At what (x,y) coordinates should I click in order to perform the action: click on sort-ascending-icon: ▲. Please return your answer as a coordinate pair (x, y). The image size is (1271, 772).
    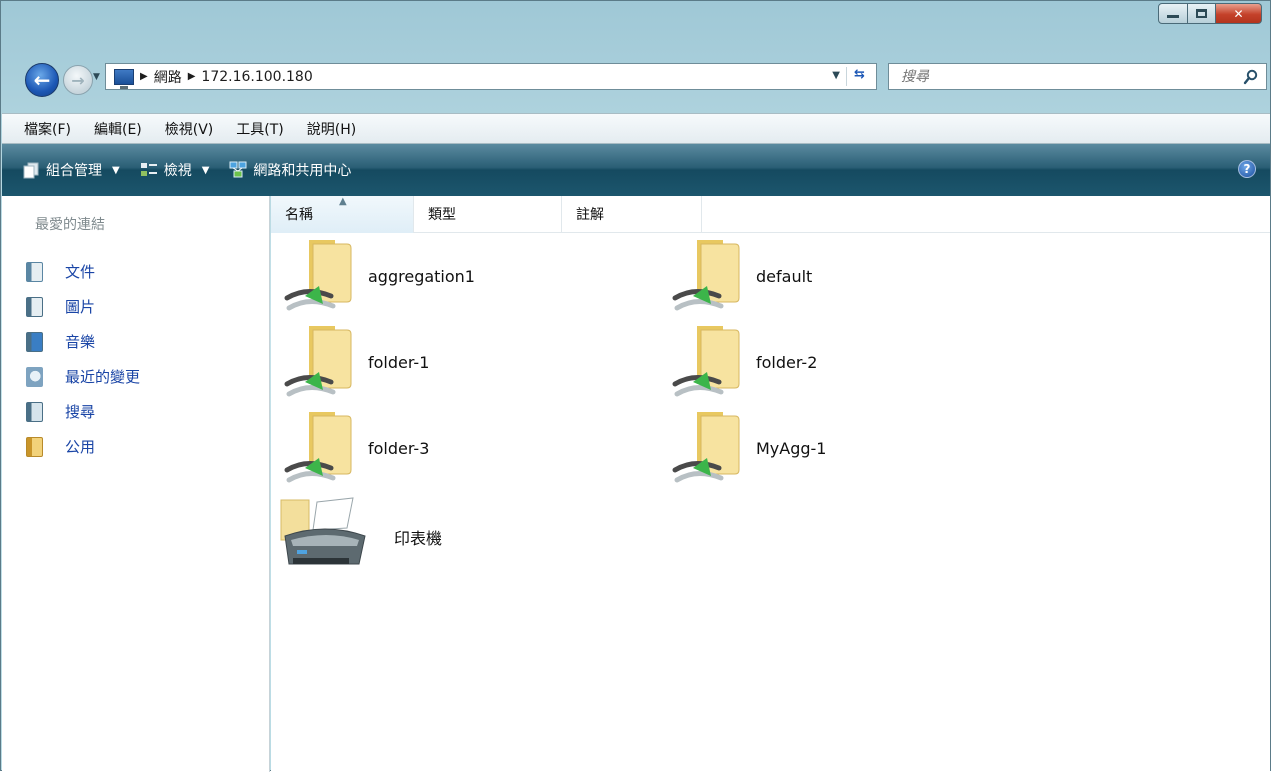
    Looking at the image, I should click on (343, 201).